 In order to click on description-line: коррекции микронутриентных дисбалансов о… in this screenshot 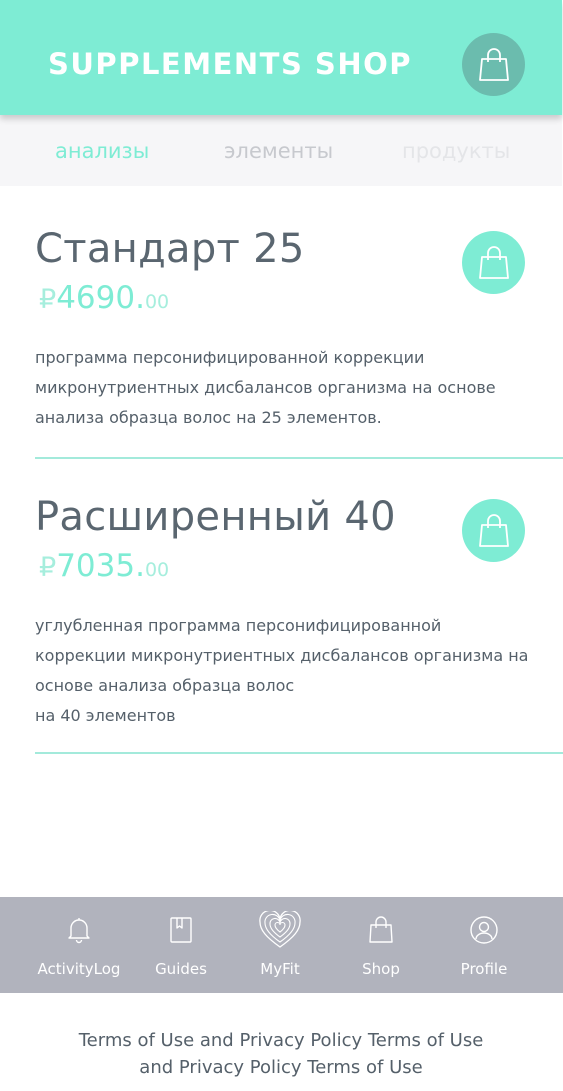, I will do `click(282, 655)`.